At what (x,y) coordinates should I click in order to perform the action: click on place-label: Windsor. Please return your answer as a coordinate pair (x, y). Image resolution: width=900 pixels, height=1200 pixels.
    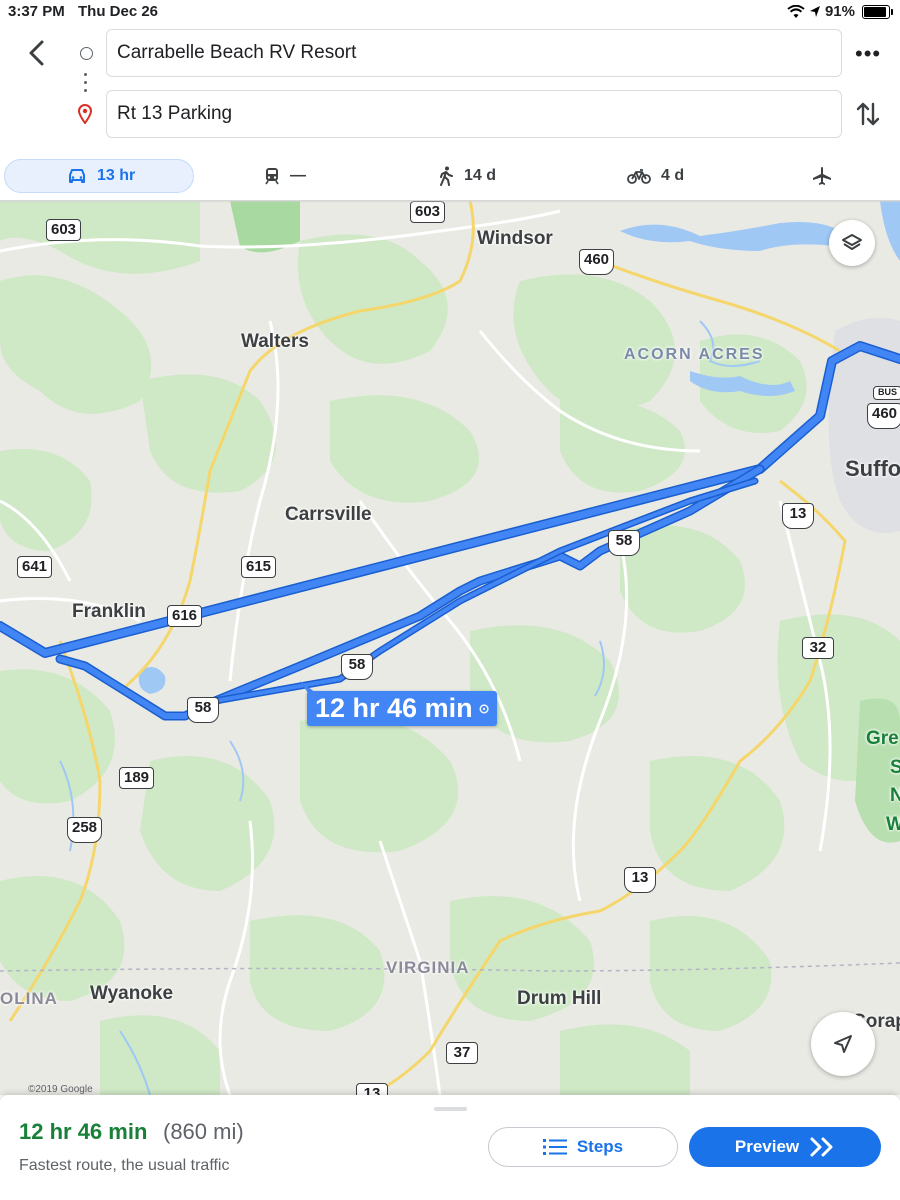
    Looking at the image, I should click on (515, 238).